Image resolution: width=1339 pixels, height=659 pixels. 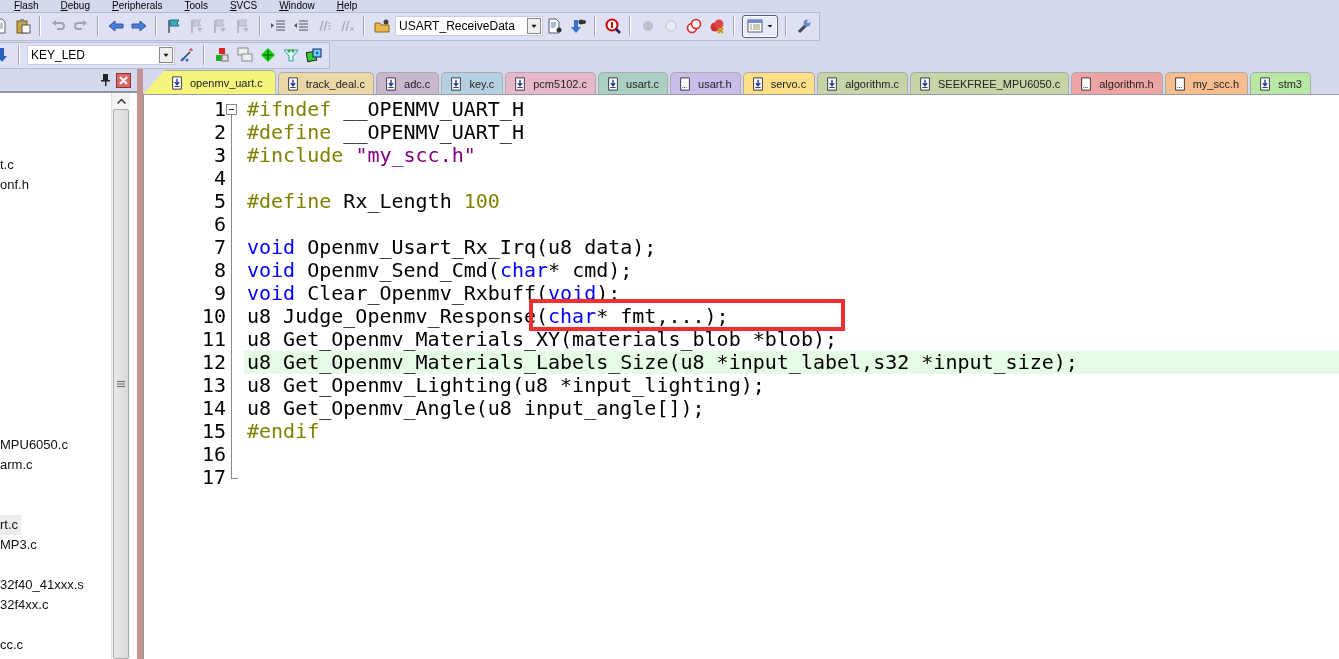 What do you see at coordinates (115, 26) in the screenshot?
I see `left-arrow-icon` at bounding box center [115, 26].